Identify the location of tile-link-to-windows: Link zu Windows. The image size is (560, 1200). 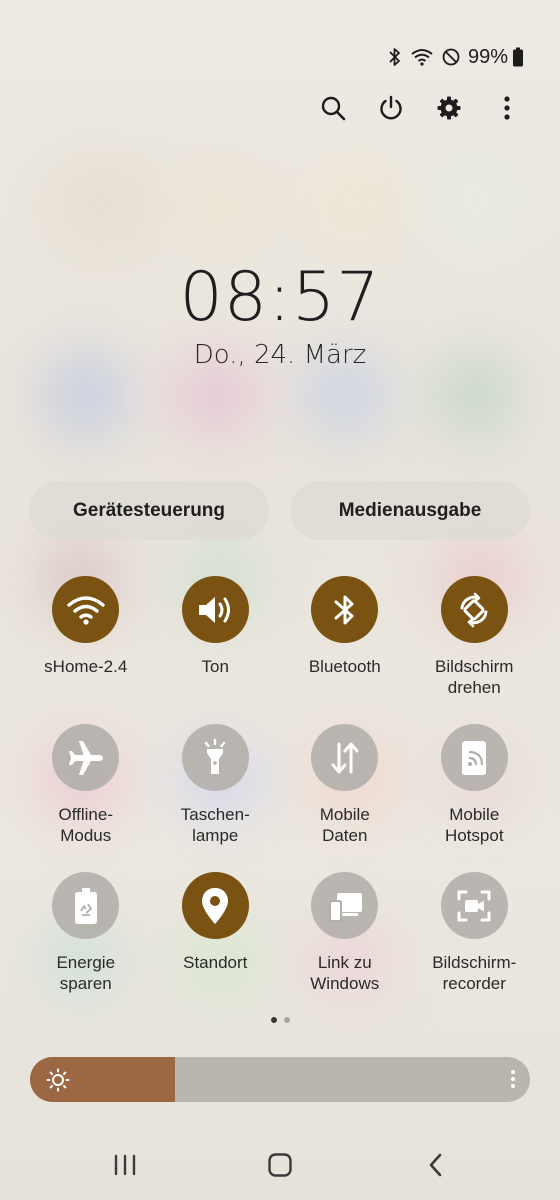
(345, 946).